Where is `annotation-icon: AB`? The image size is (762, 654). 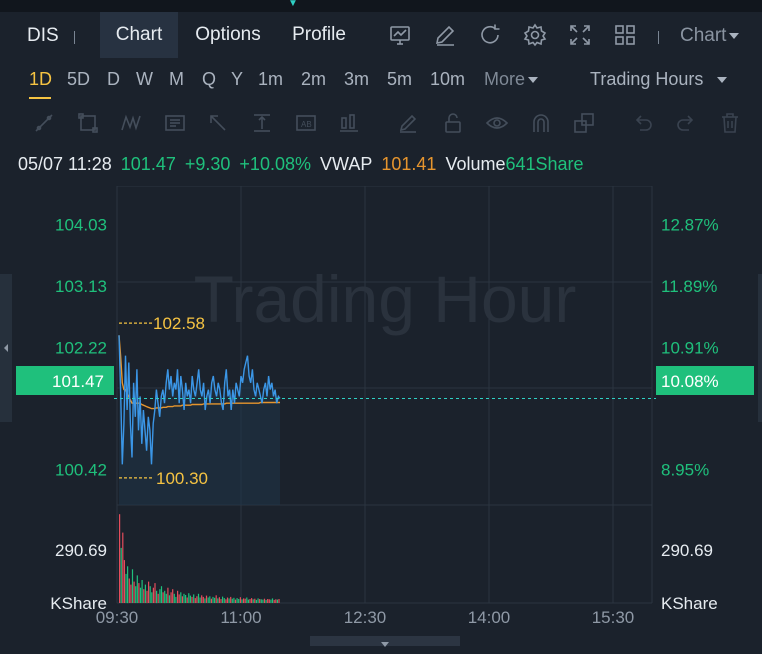
annotation-icon: AB is located at coordinates (306, 123).